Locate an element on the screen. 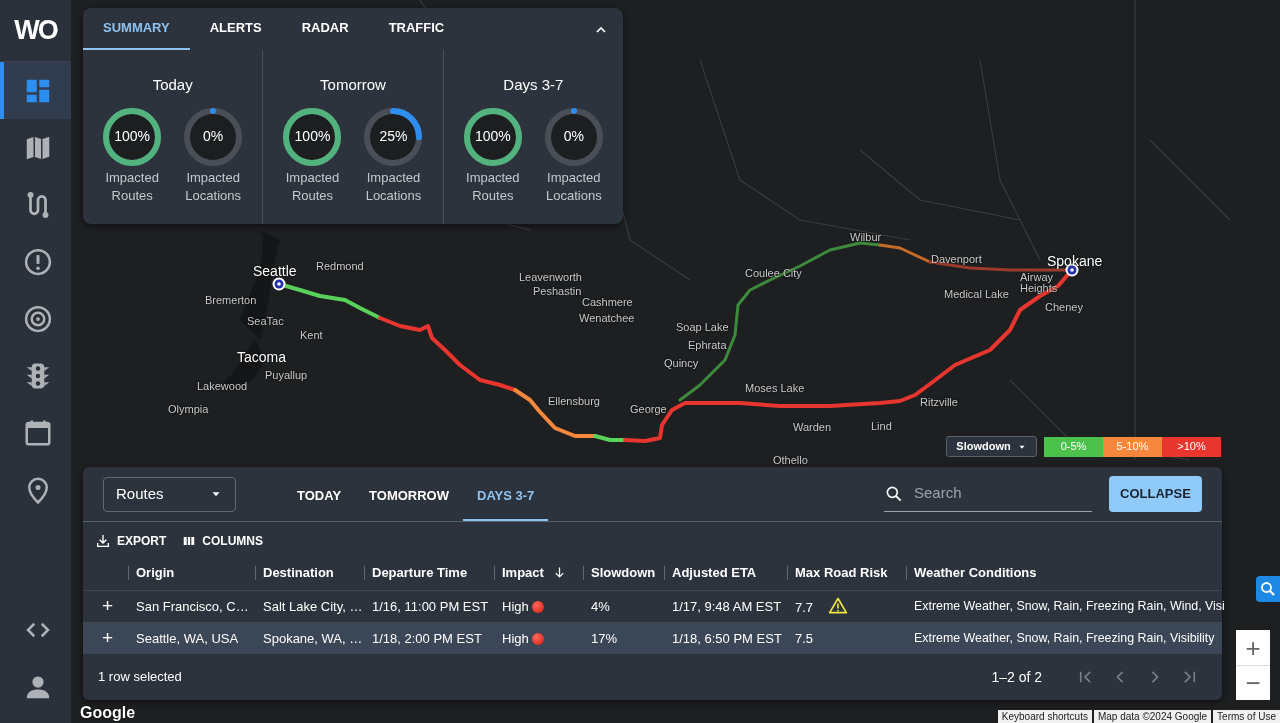  map-footer-link: Terms of Use is located at coordinates (1246, 716).